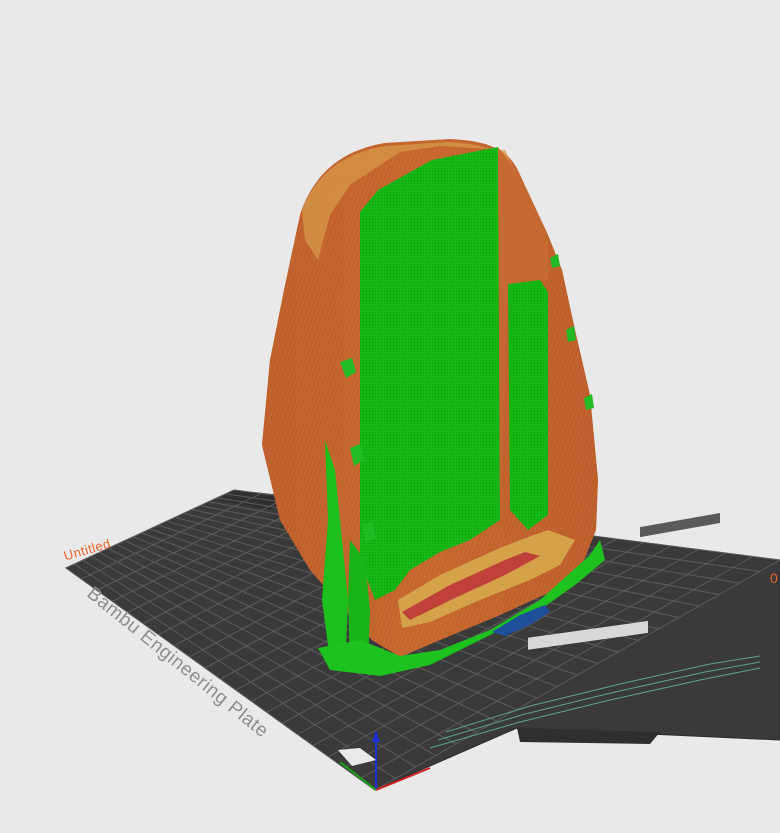 This screenshot has width=780, height=833. I want to click on infill-region, so click(430, 373).